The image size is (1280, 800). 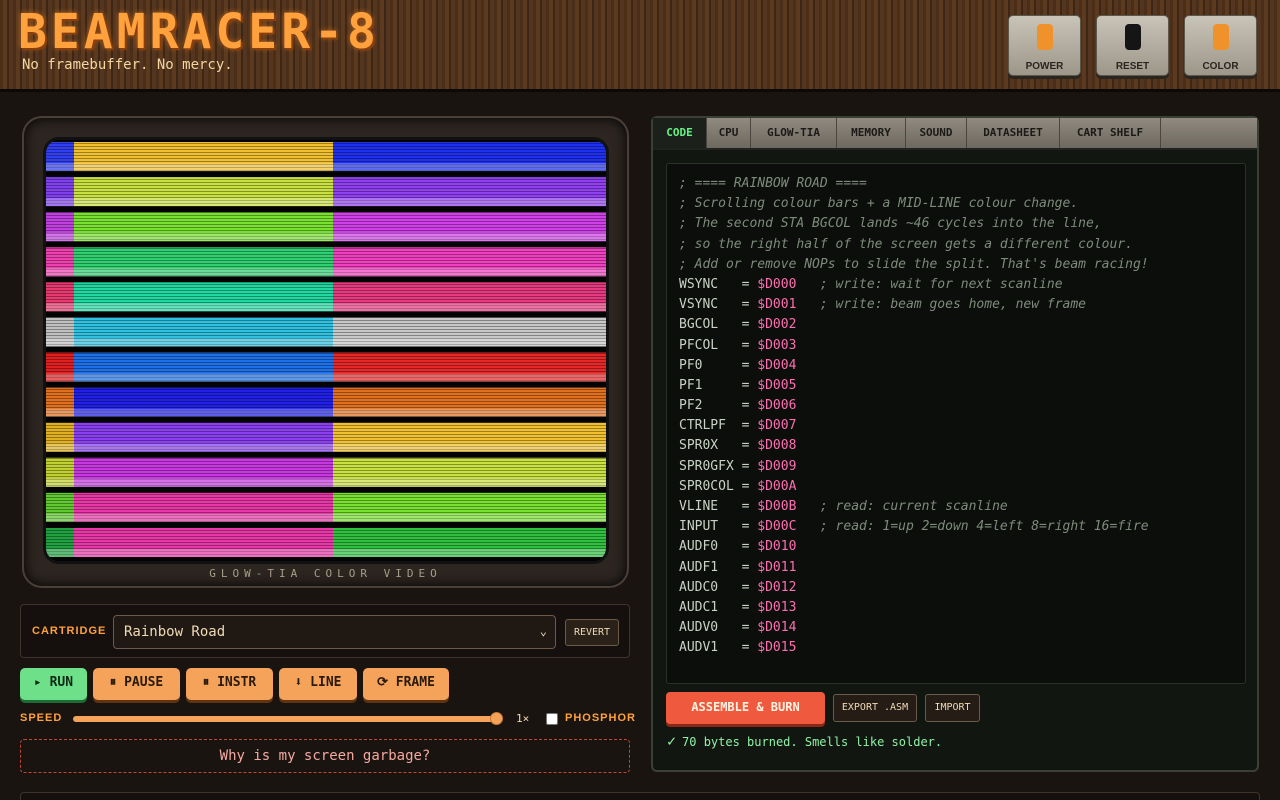 I want to click on cartridge-select: Rainbow Road ⌄, so click(x=334, y=632).